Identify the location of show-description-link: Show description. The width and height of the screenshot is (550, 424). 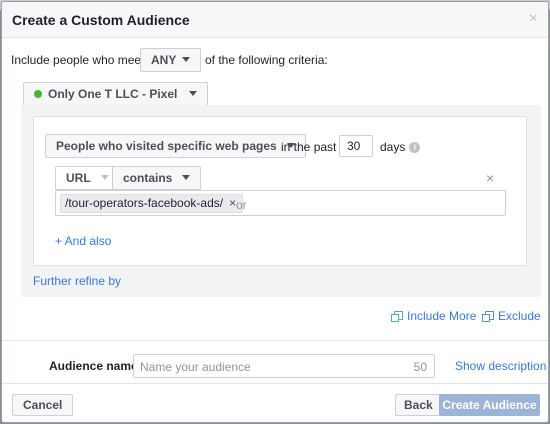
(500, 366).